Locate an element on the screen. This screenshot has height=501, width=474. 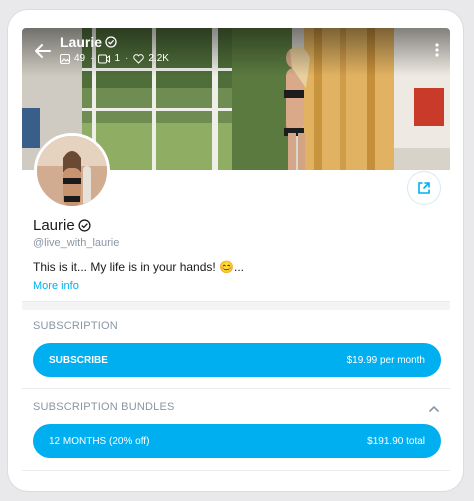
share-button is located at coordinates (424, 188).